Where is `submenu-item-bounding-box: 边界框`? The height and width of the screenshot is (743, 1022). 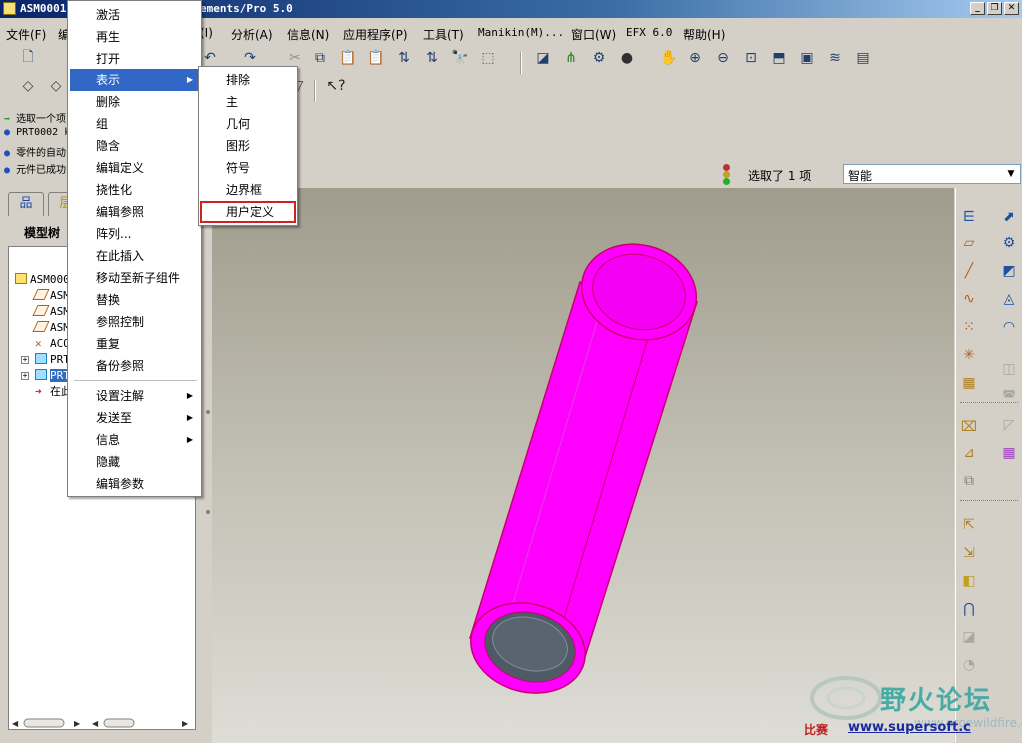
submenu-item-bounding-box: 边界框 is located at coordinates (248, 190).